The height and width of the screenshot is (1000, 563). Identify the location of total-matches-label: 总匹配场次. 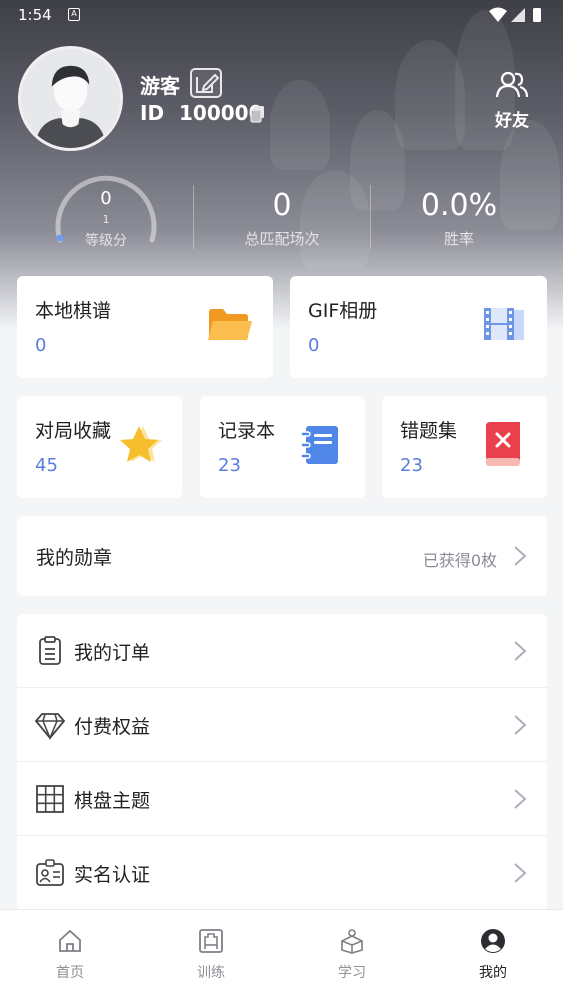
(282, 239).